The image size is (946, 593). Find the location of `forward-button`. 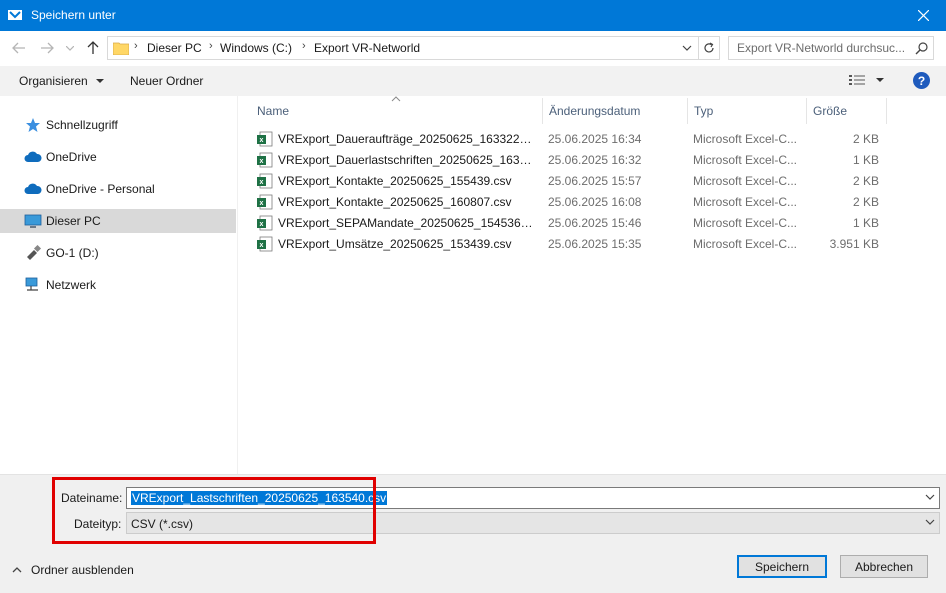

forward-button is located at coordinates (47, 48).